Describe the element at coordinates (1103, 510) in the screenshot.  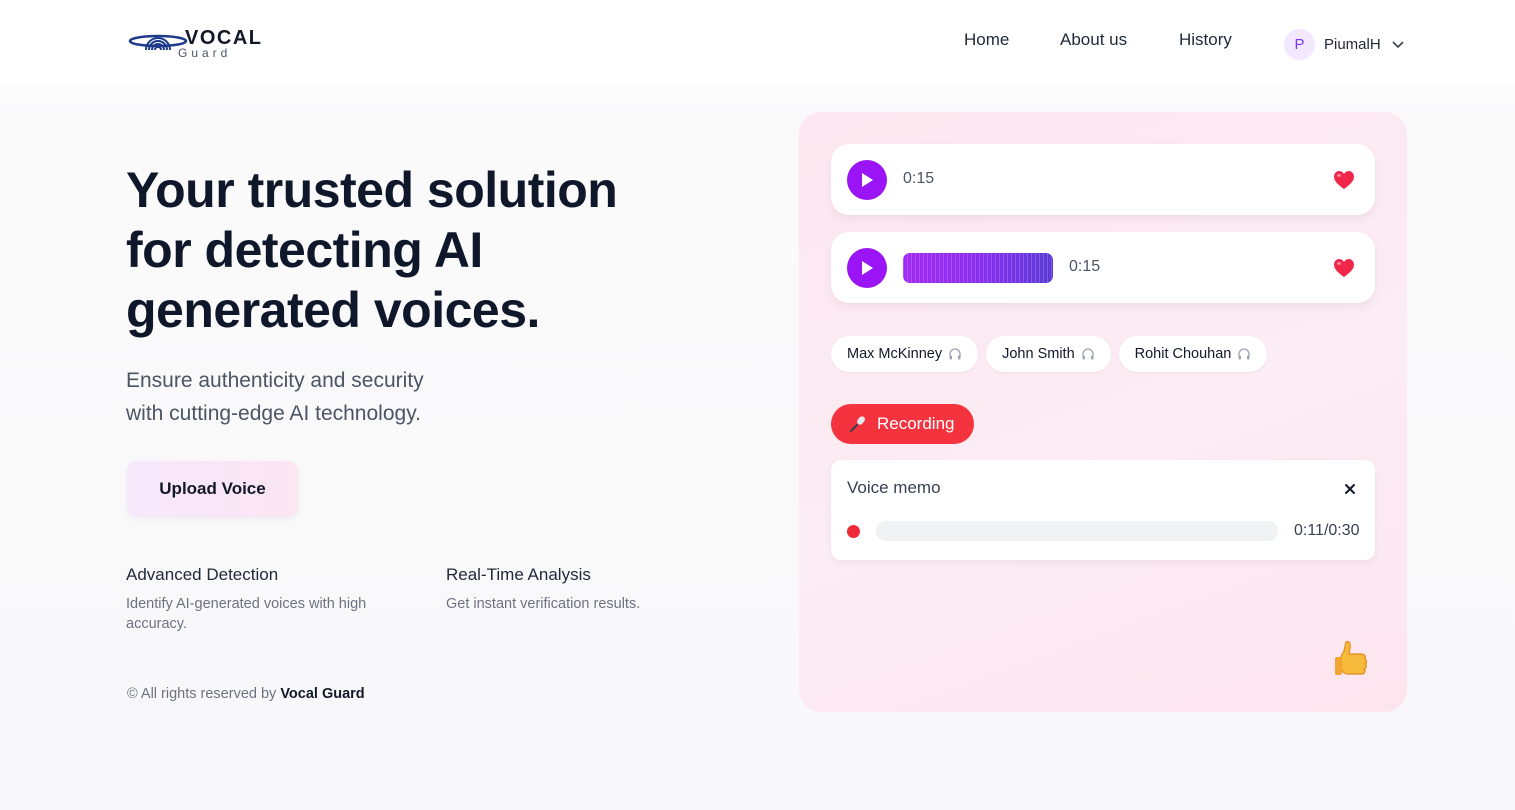
I see `voice-memo-card: Voice memo 0:11/0:30` at that location.